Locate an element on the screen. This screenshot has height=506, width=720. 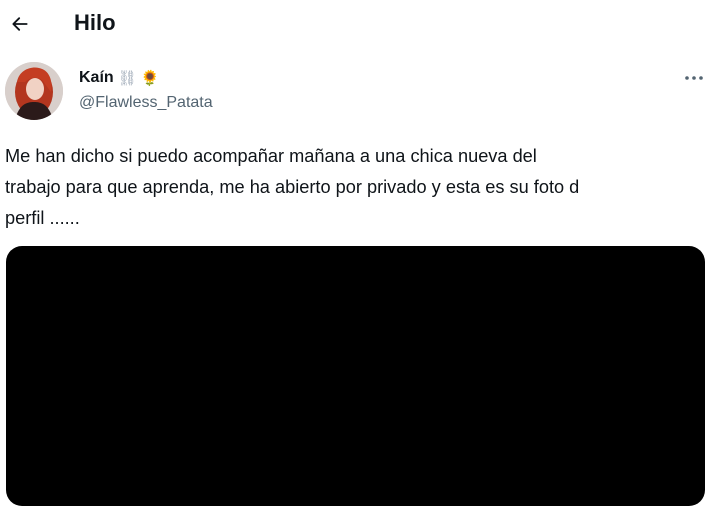
author-name-row: Kaín ⛓ 🌻 is located at coordinates (119, 78).